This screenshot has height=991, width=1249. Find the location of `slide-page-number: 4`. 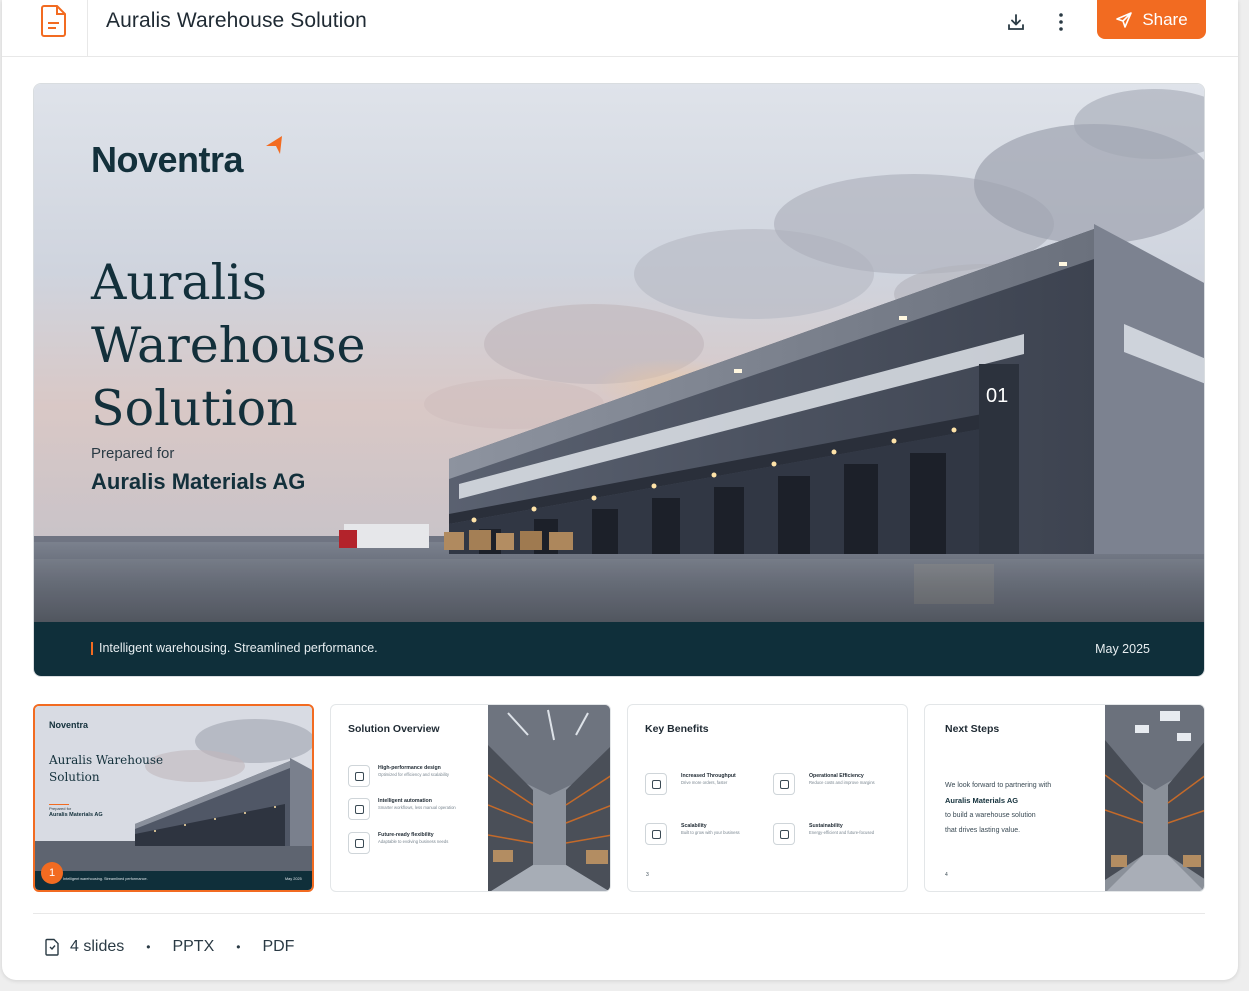

slide-page-number: 4 is located at coordinates (946, 875).